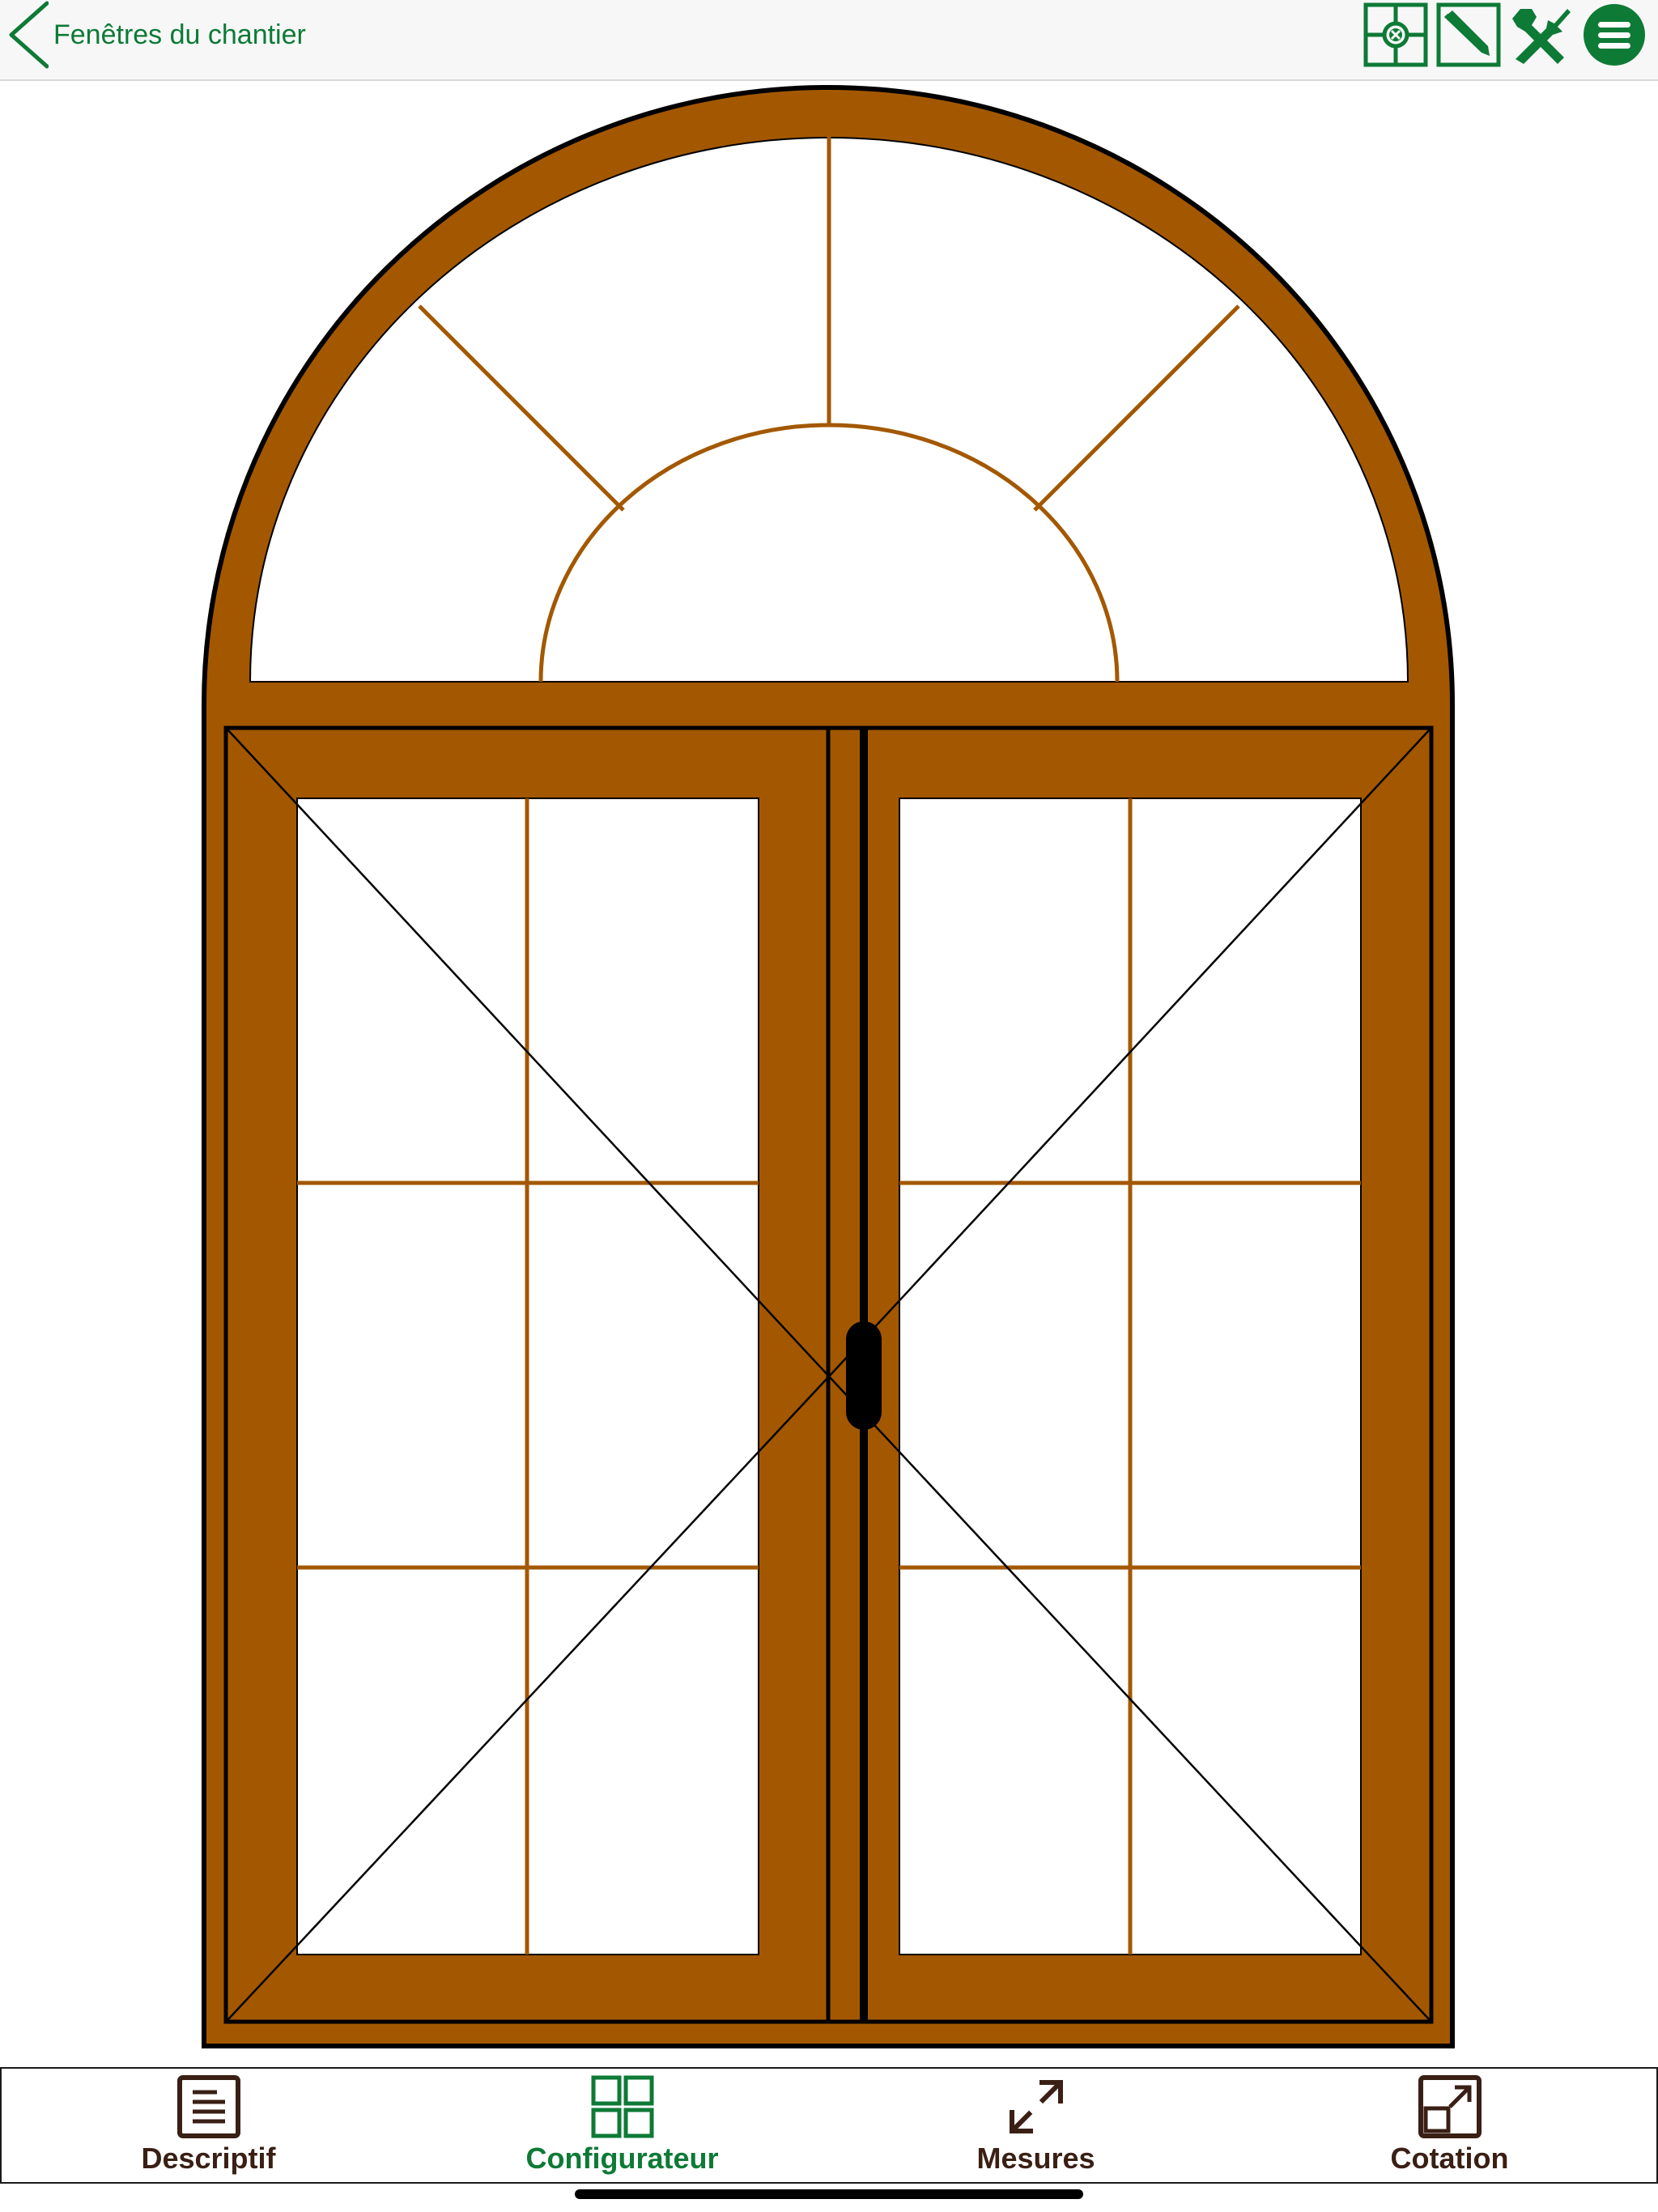 The image size is (1658, 2212). What do you see at coordinates (1036, 2106) in the screenshot?
I see `resize-arrows-icon` at bounding box center [1036, 2106].